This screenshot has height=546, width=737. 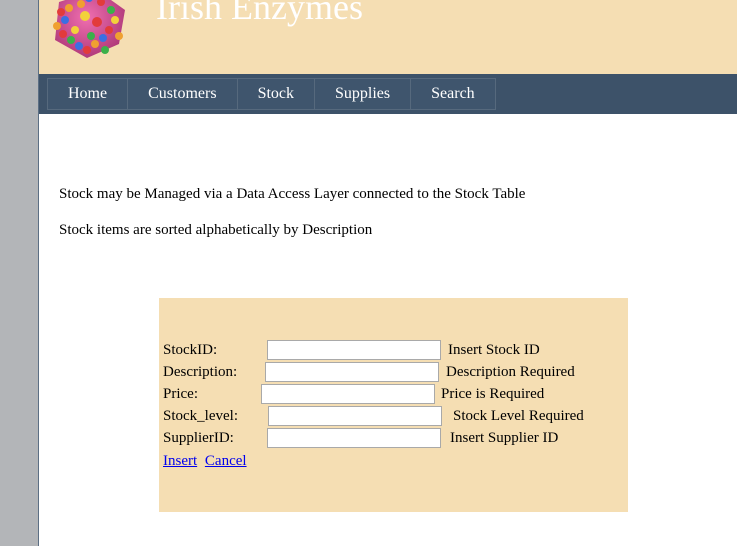 I want to click on supplierid-input, so click(x=354, y=438).